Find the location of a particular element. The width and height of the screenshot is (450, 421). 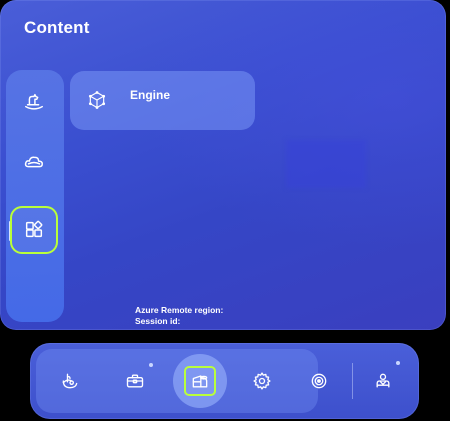

rail-item-cloud is located at coordinates (34, 162).